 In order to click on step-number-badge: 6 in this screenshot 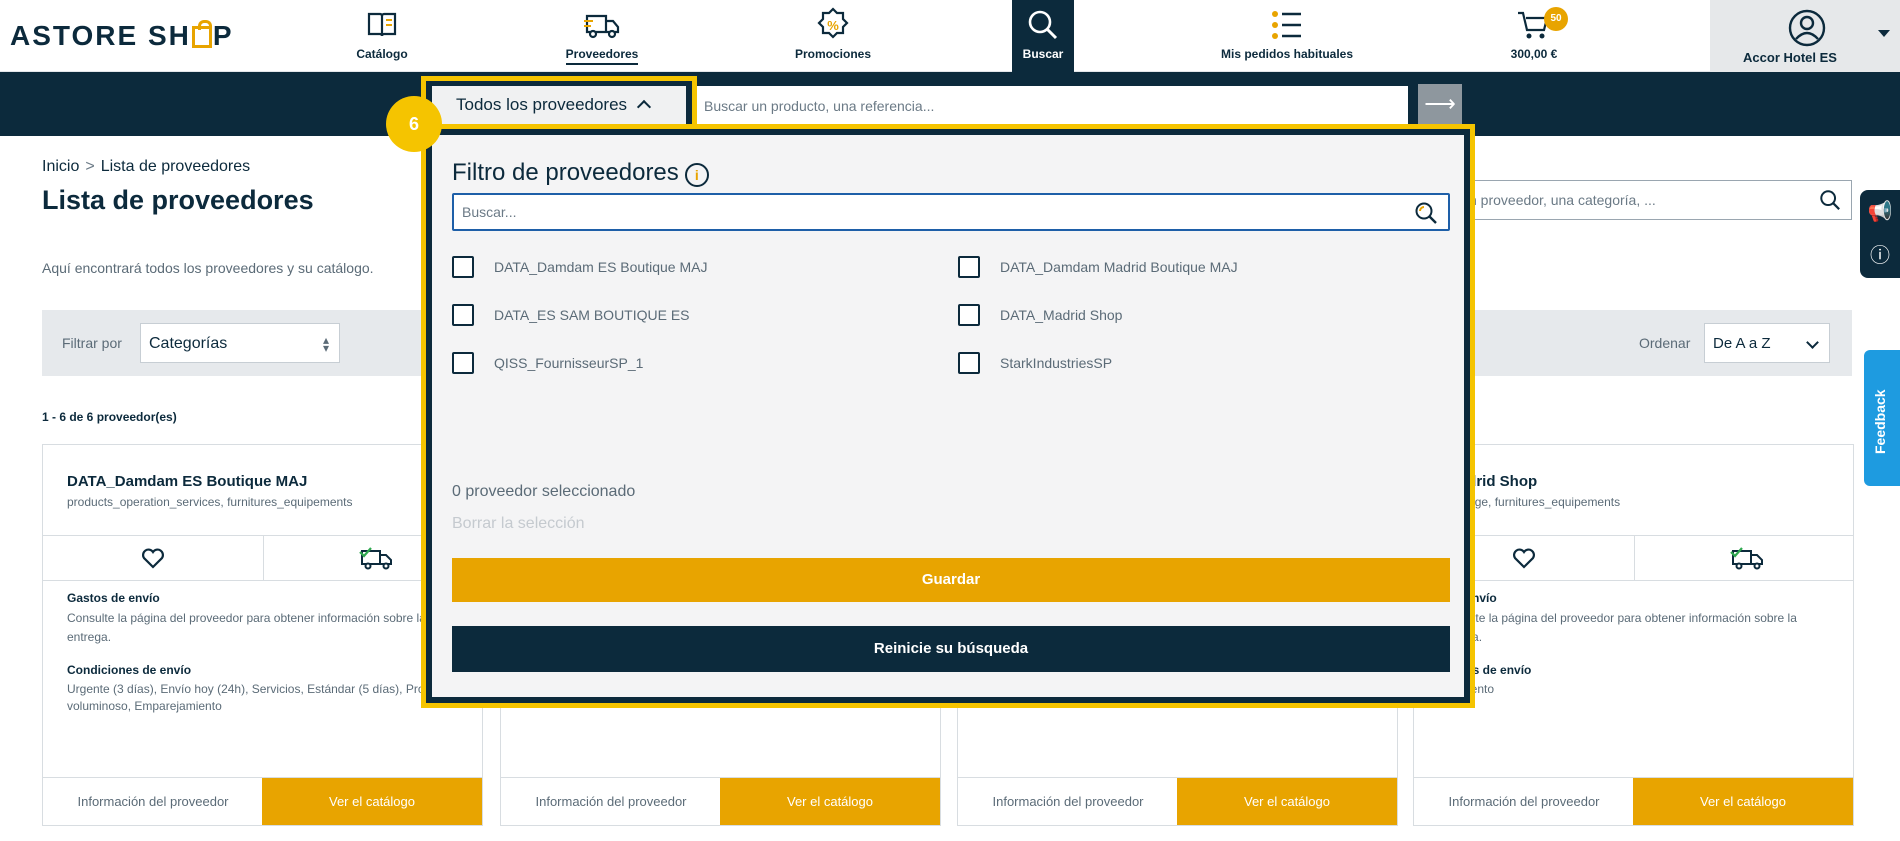, I will do `click(414, 124)`.